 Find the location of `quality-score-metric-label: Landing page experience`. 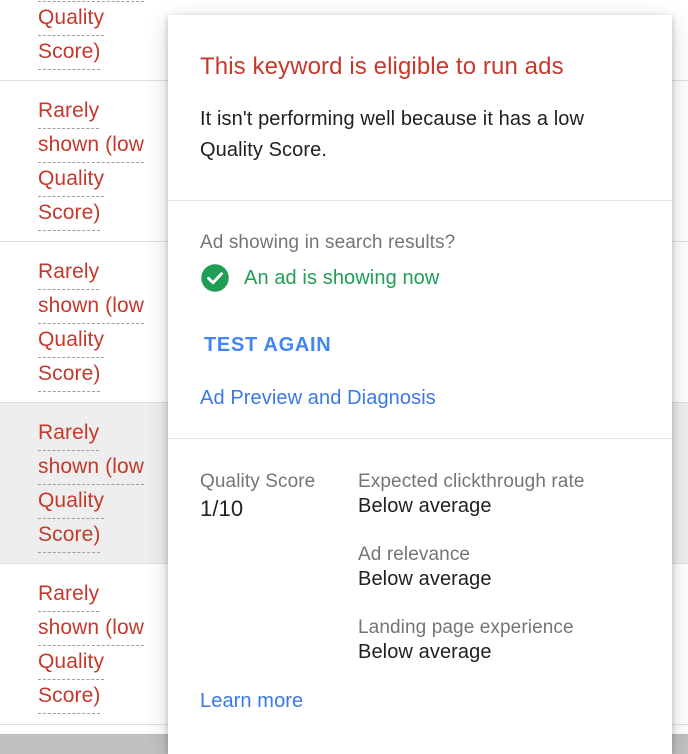

quality-score-metric-label: Landing page experience is located at coordinates (466, 627).